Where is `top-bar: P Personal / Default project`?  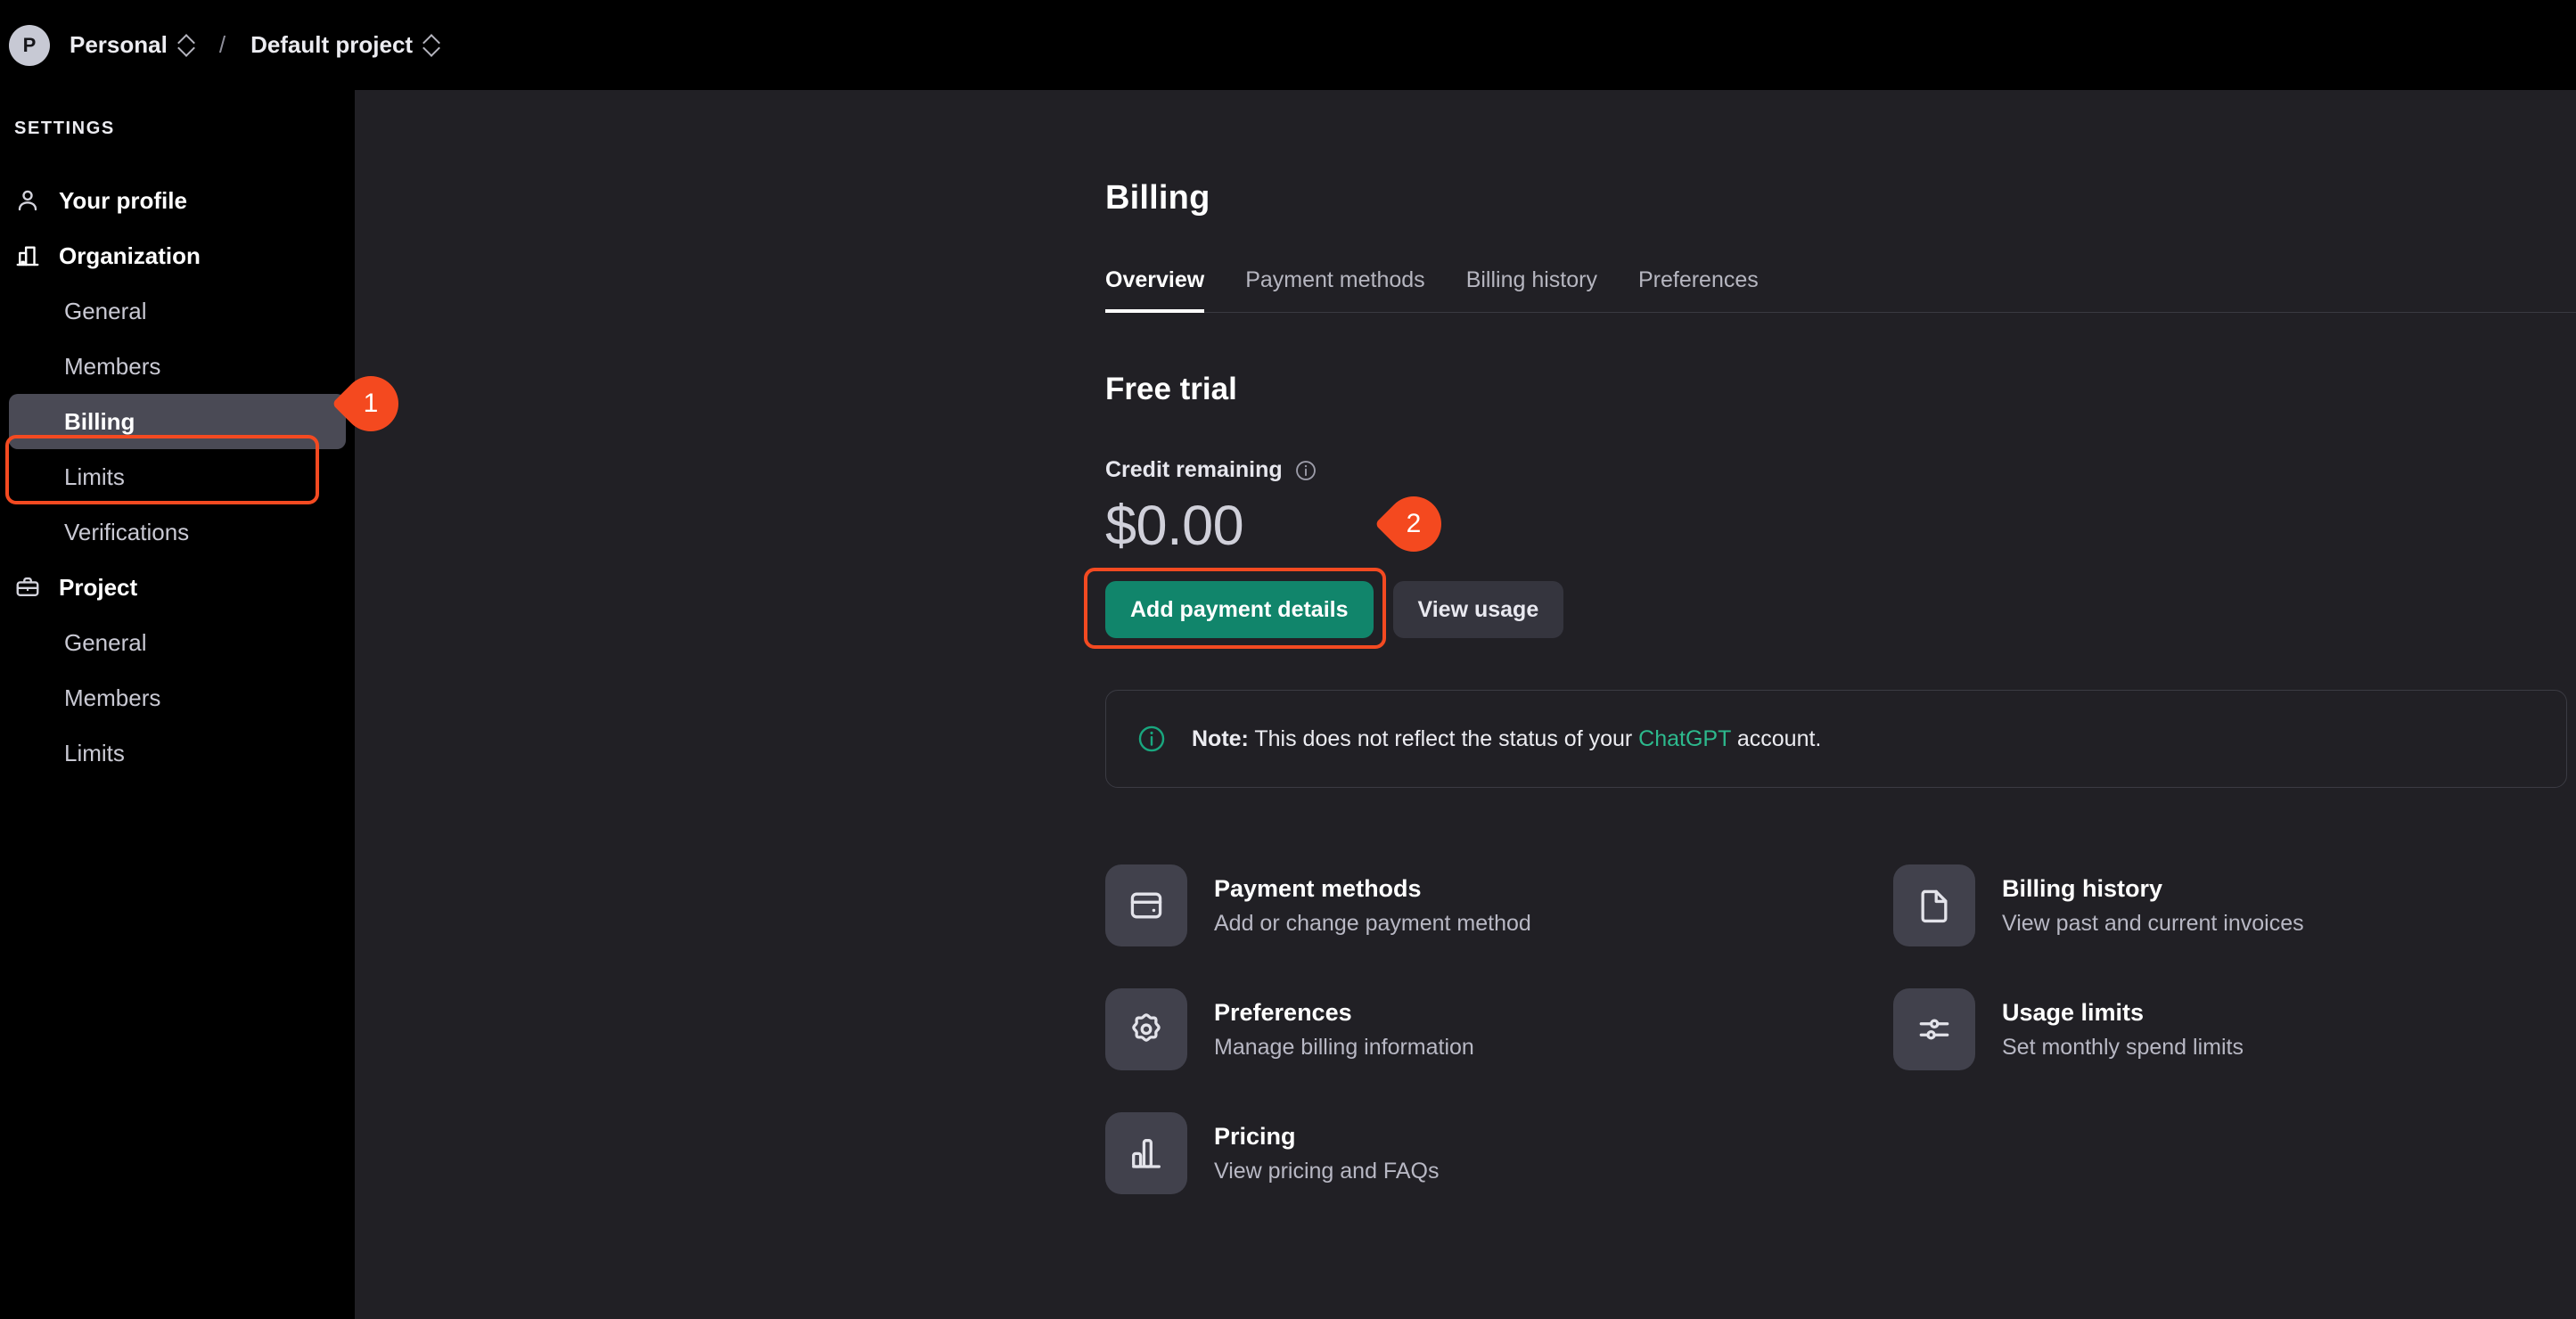
top-bar: P Personal / Default project is located at coordinates (1288, 45).